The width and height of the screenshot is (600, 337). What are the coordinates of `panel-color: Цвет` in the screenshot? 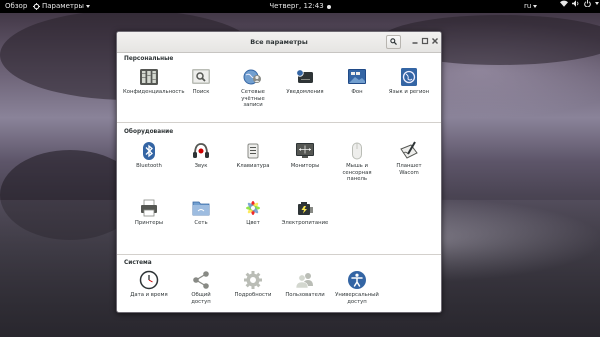 It's located at (253, 212).